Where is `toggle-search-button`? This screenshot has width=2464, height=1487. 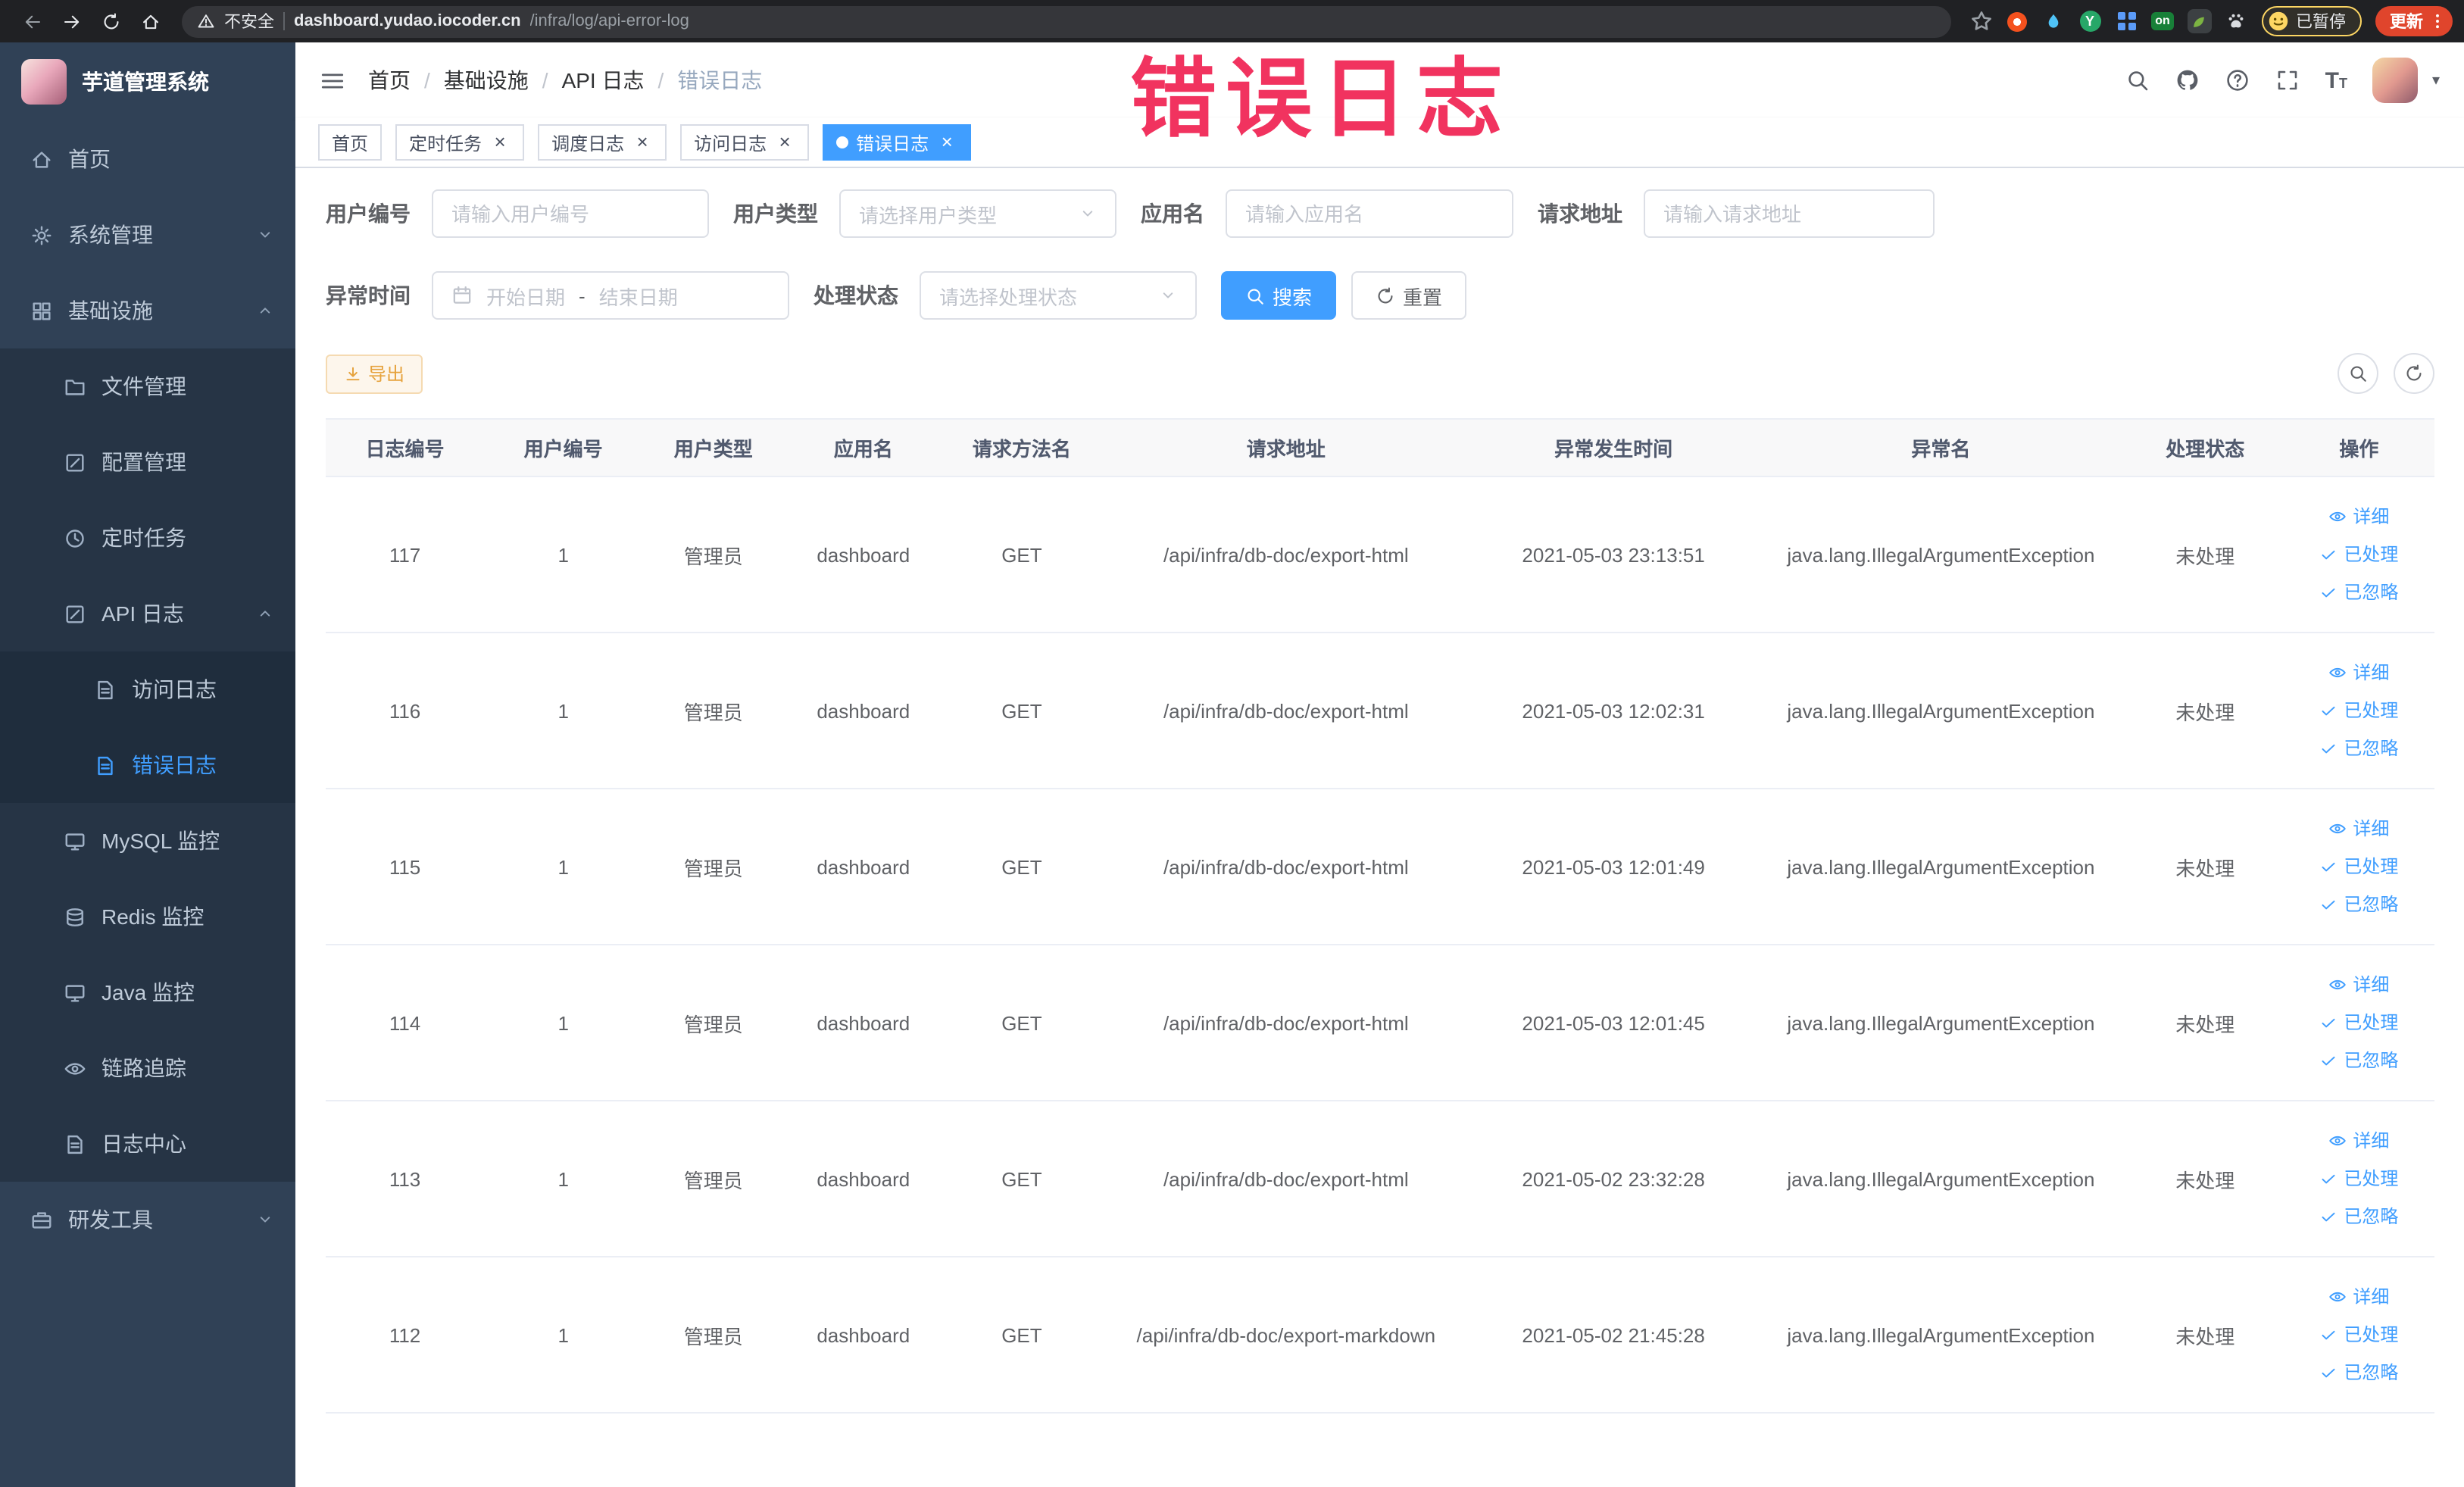 toggle-search-button is located at coordinates (2357, 373).